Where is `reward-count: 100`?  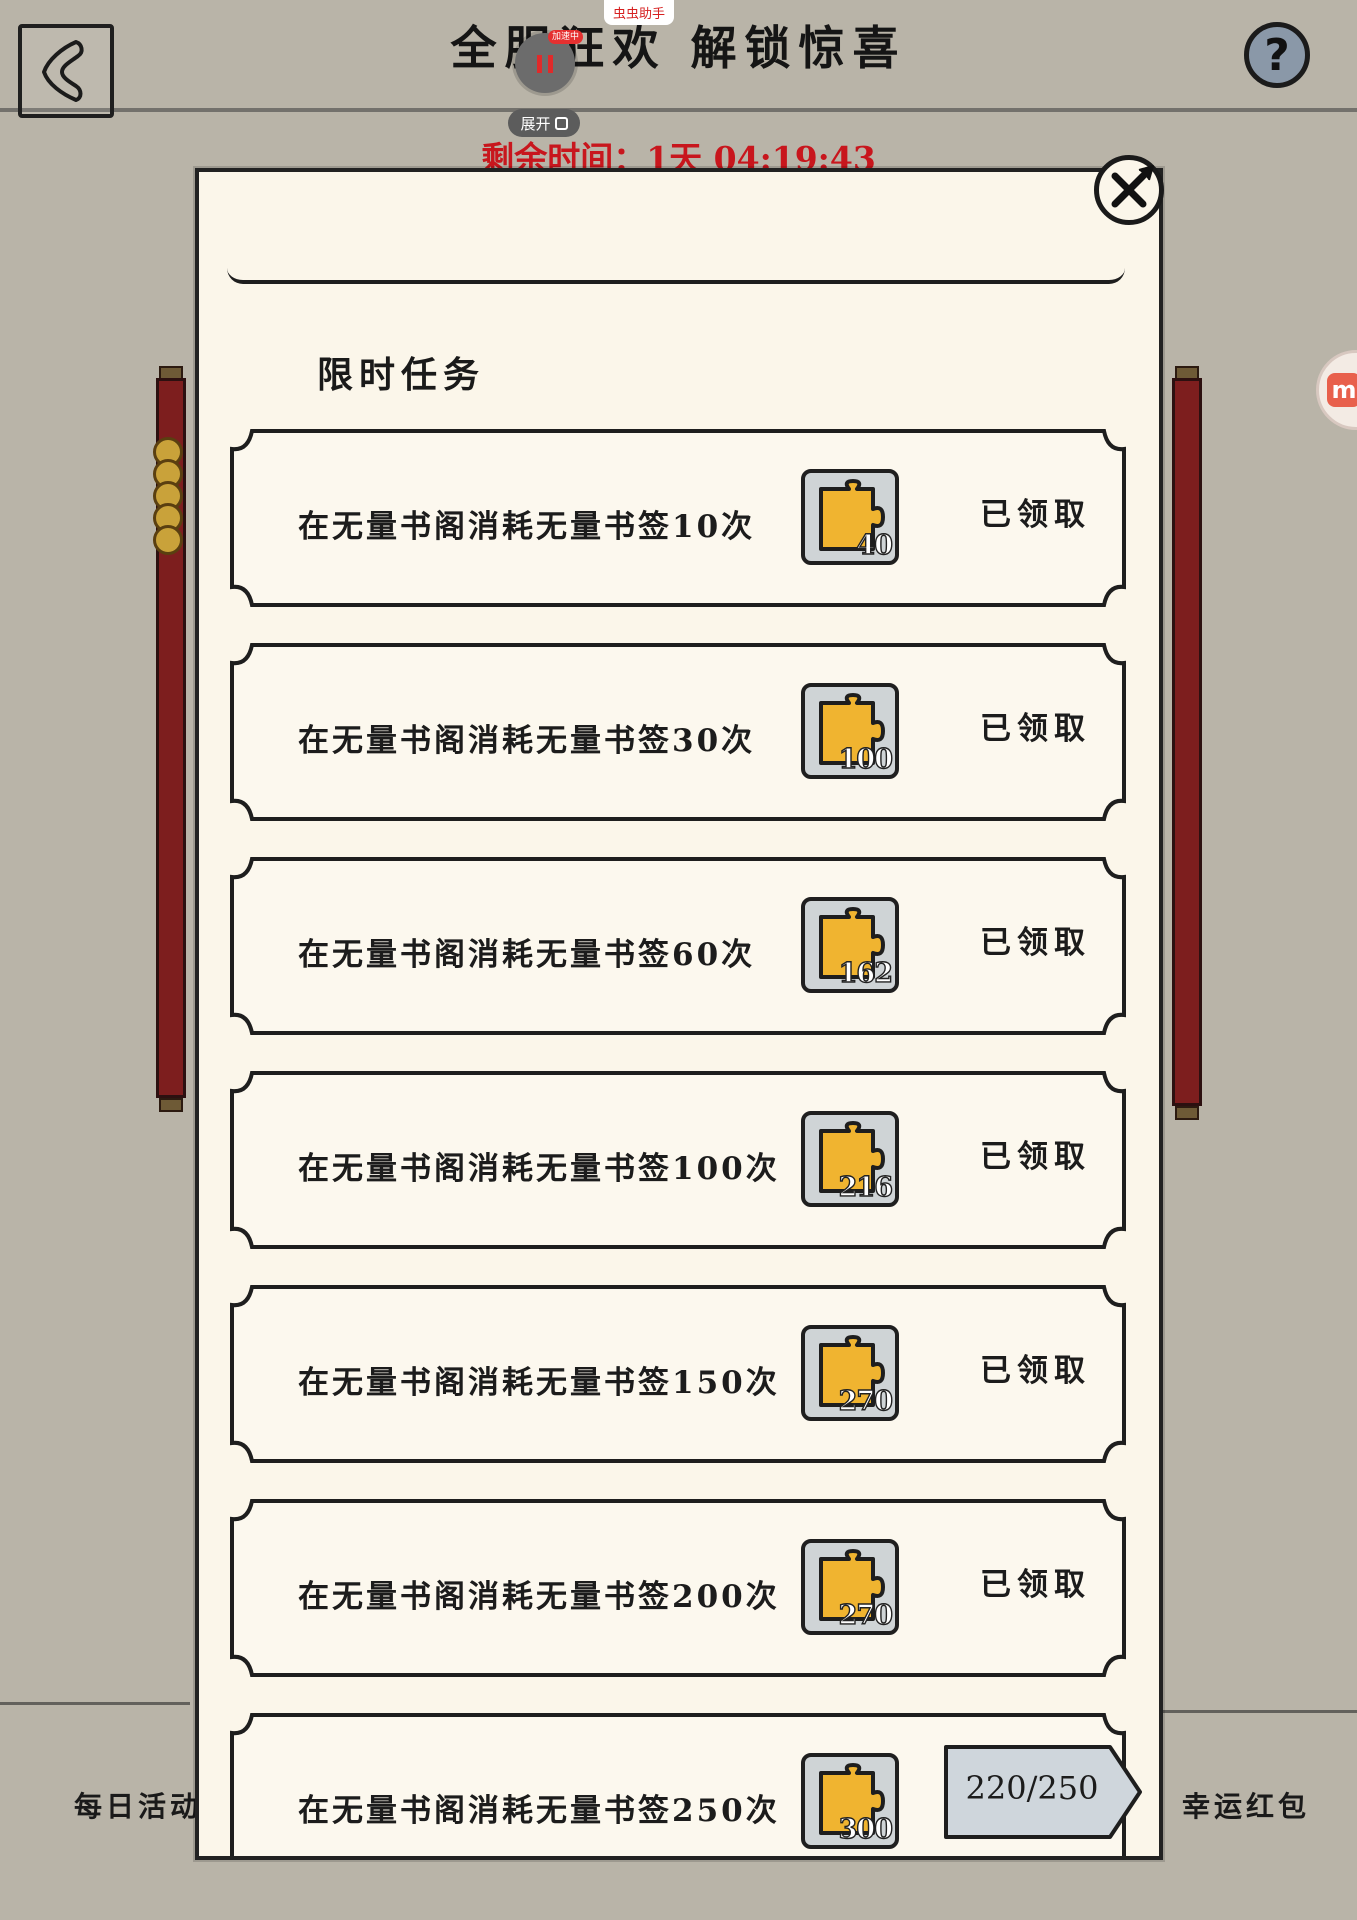
reward-count: 100 is located at coordinates (866, 759).